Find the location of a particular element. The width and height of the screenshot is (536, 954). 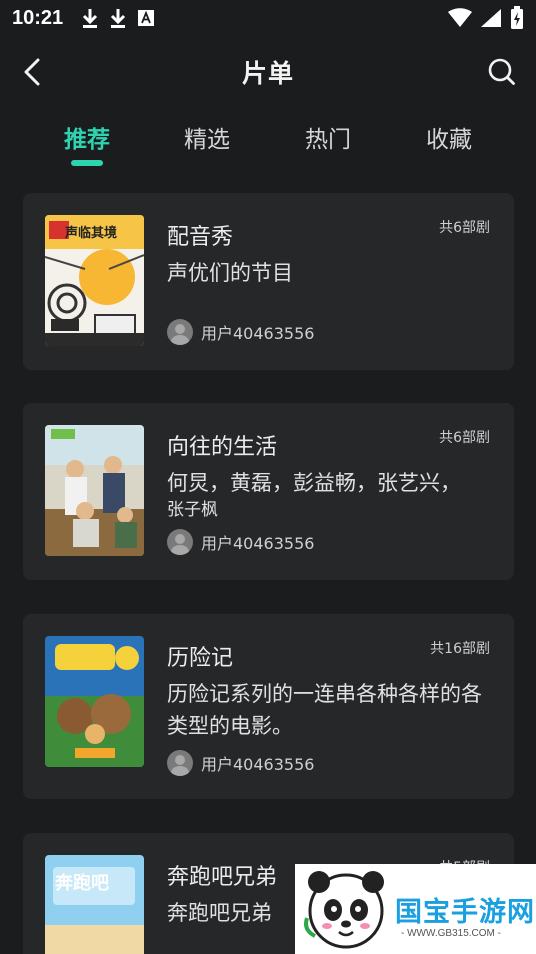

tab-active-indicator is located at coordinates (87, 163).